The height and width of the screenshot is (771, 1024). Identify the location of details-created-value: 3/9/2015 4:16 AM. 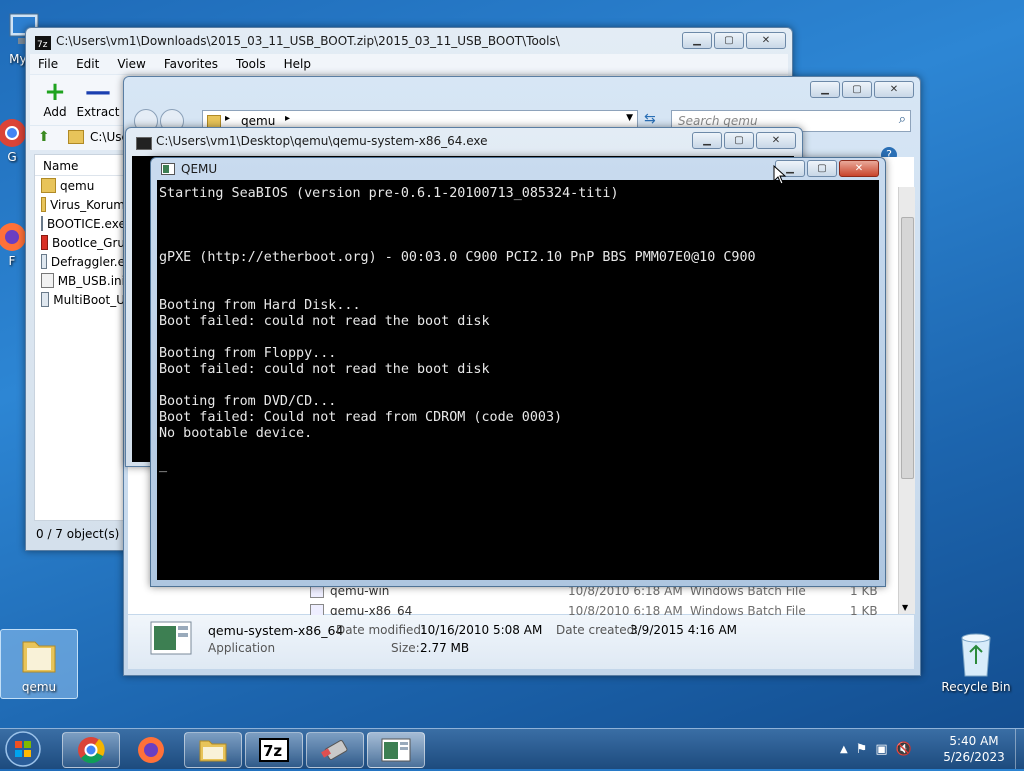
(684, 630).